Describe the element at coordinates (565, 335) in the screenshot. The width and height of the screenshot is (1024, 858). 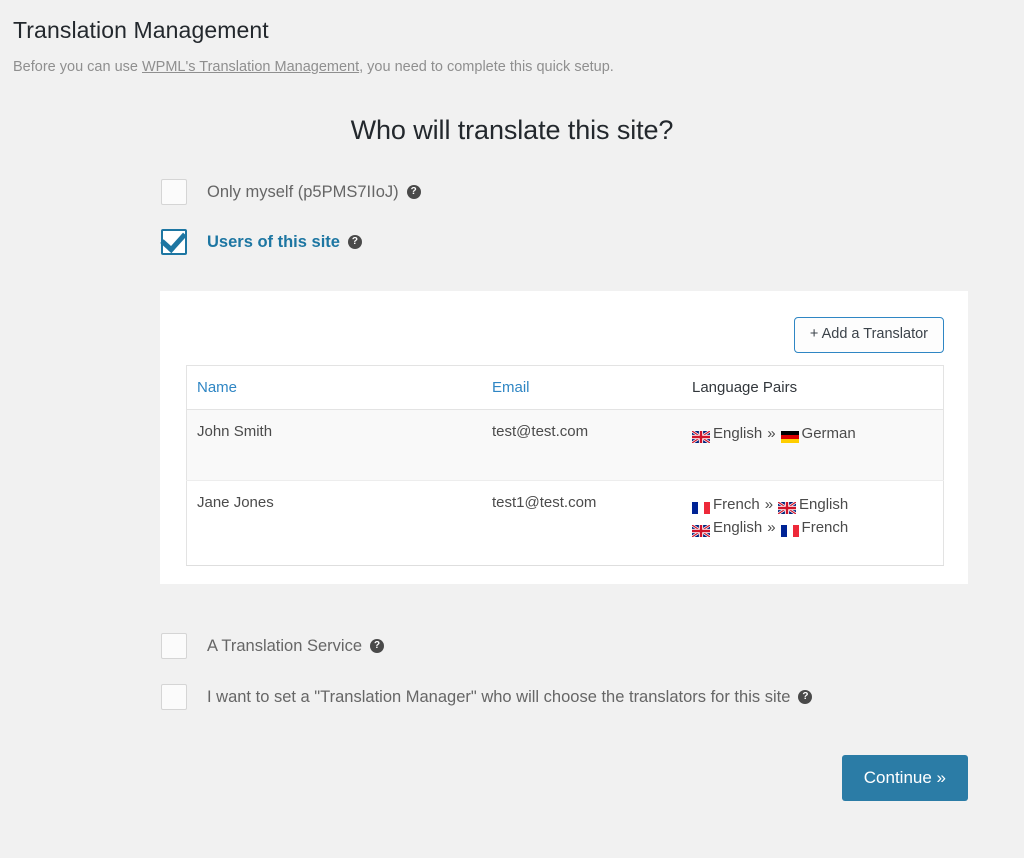
I see `add-translator-toolbar: + Add a Translator` at that location.